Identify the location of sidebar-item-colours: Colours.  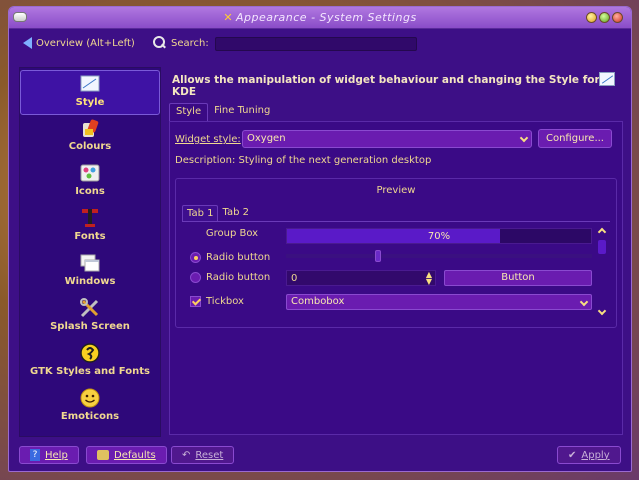
(90, 137).